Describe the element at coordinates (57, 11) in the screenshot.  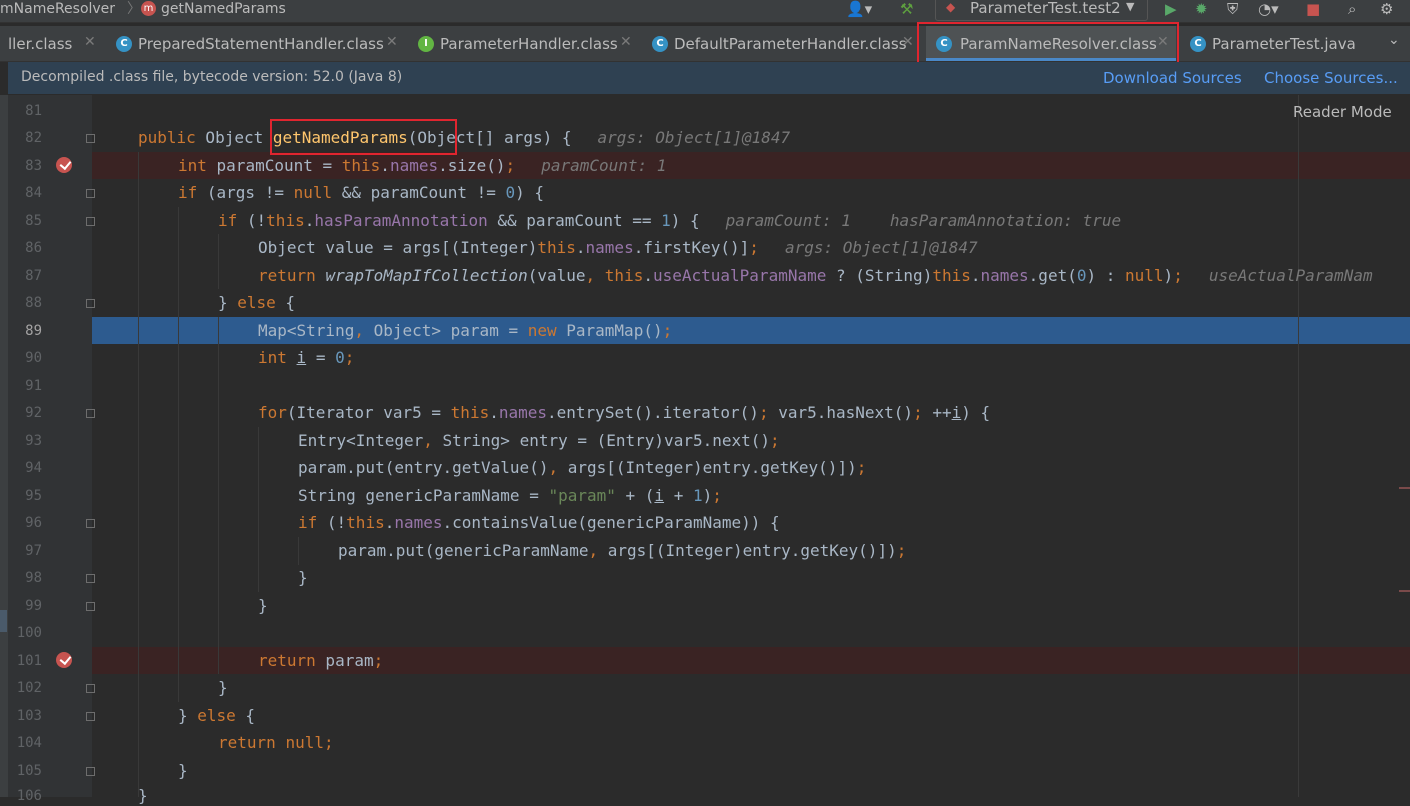
I see `breadcrumb-class: mNameResolver` at that location.